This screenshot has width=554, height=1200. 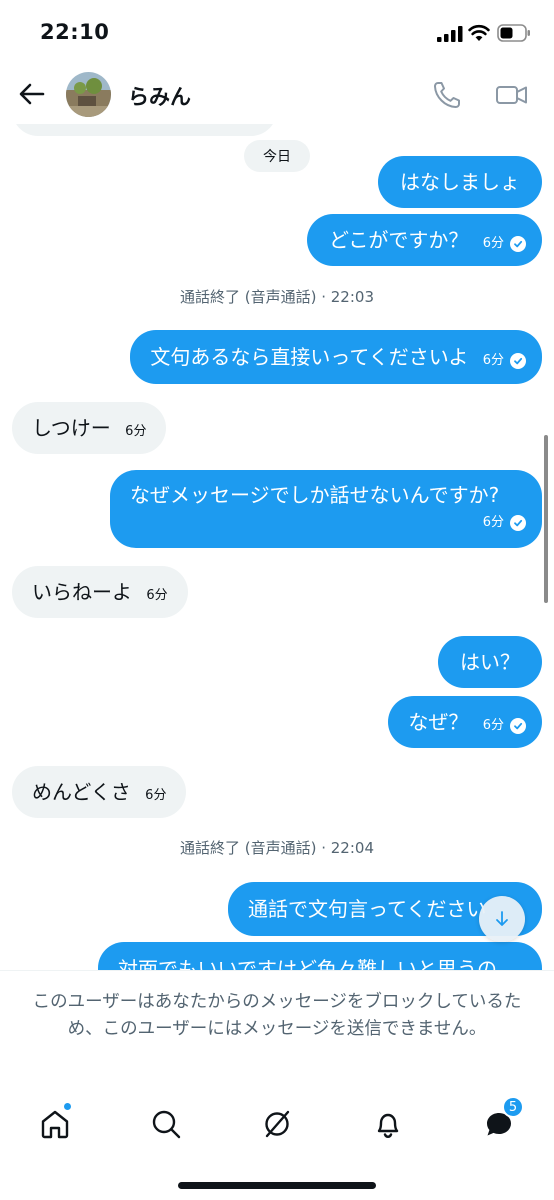 I want to click on search-icon, so click(x=166, y=1124).